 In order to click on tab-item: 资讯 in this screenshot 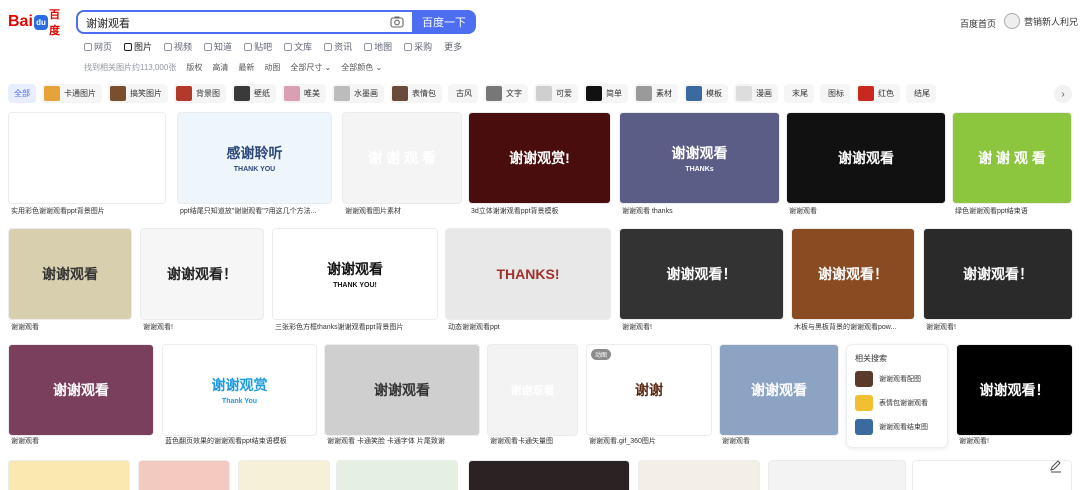, I will do `click(338, 46)`.